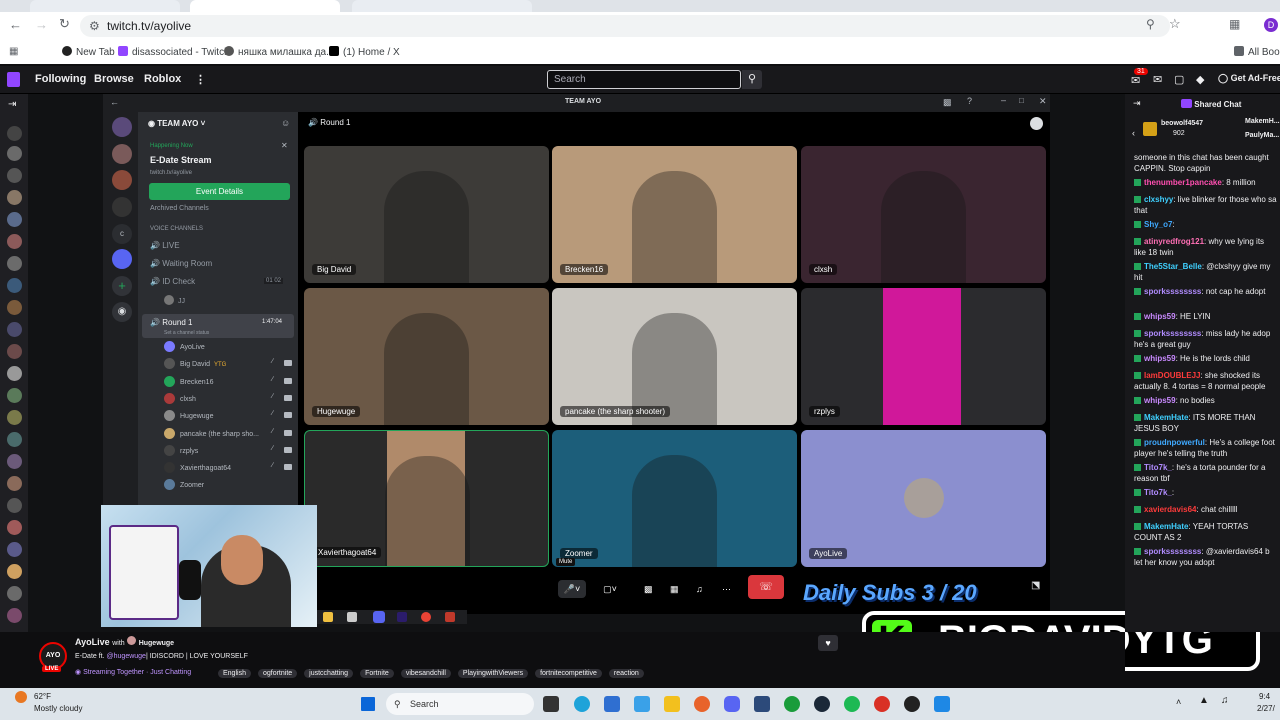 This screenshot has height=720, width=1280. What do you see at coordinates (1249, 78) in the screenshot?
I see `get-ad-free-button: ◯ Get Ad-Free` at bounding box center [1249, 78].